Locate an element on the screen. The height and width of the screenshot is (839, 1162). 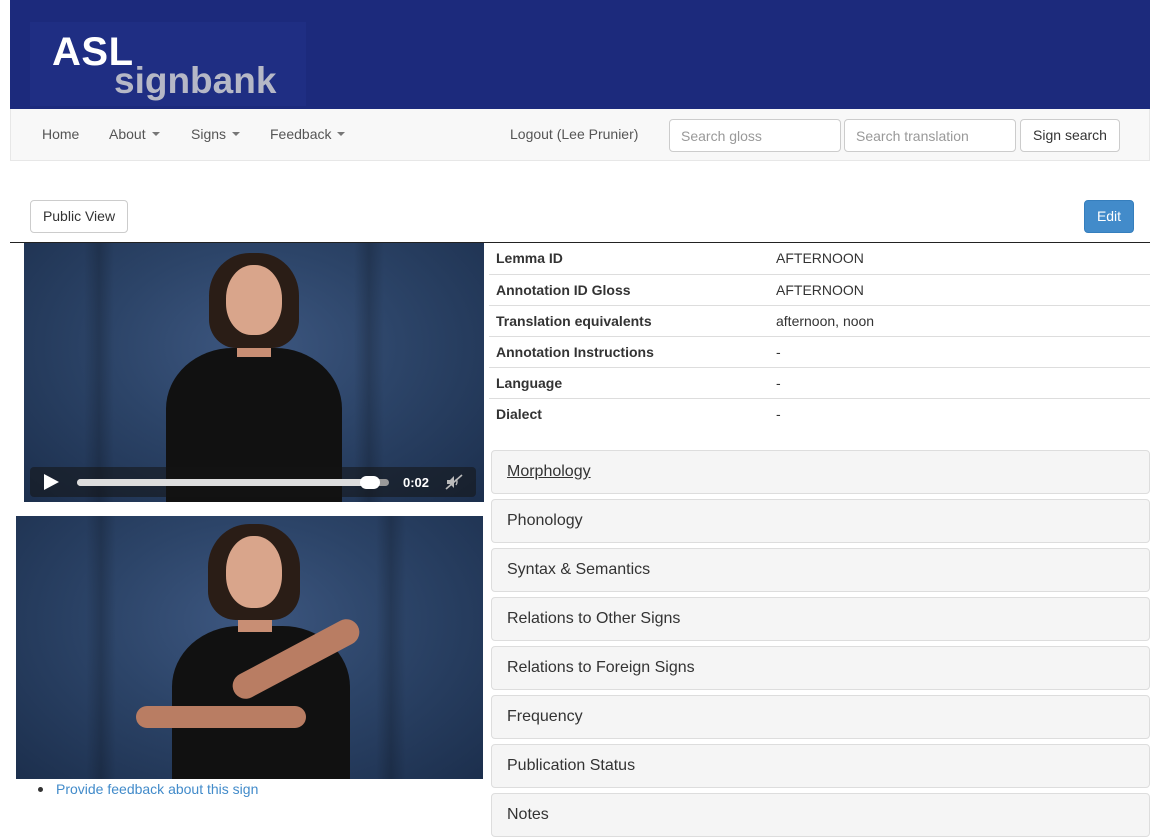
panel-title: Relations to Foreign Signs is located at coordinates (601, 667).